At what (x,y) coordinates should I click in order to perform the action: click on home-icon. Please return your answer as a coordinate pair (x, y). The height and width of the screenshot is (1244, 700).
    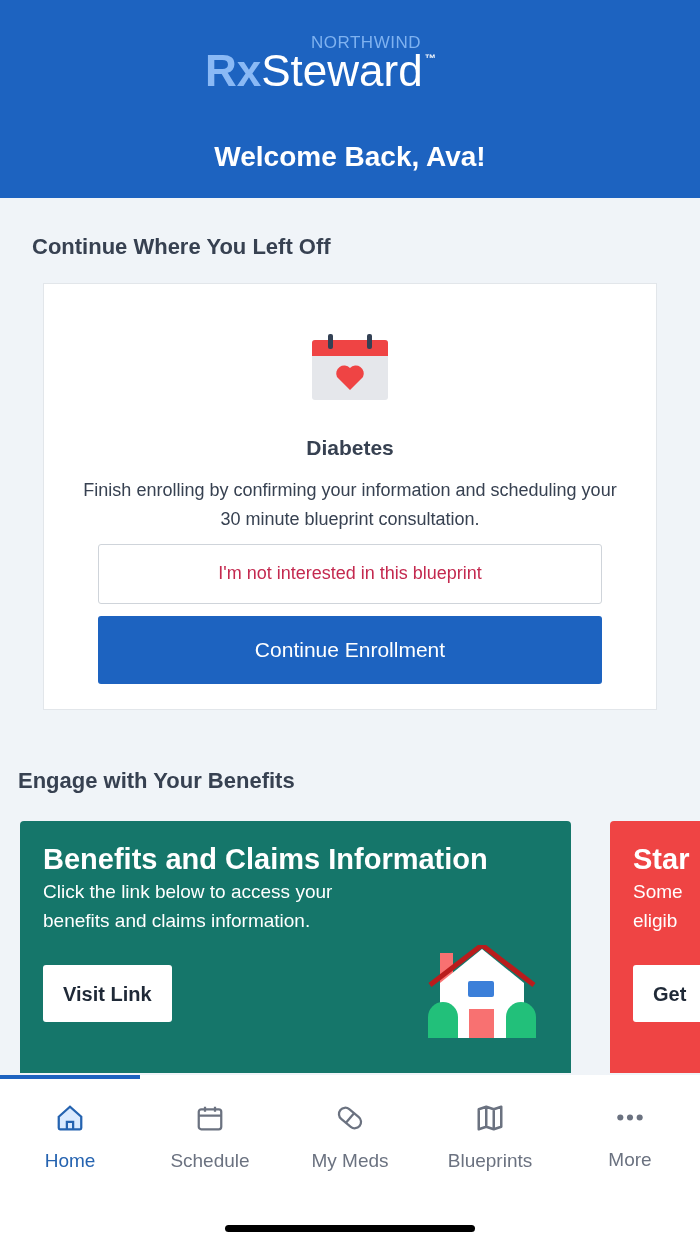
    Looking at the image, I should click on (70, 1118).